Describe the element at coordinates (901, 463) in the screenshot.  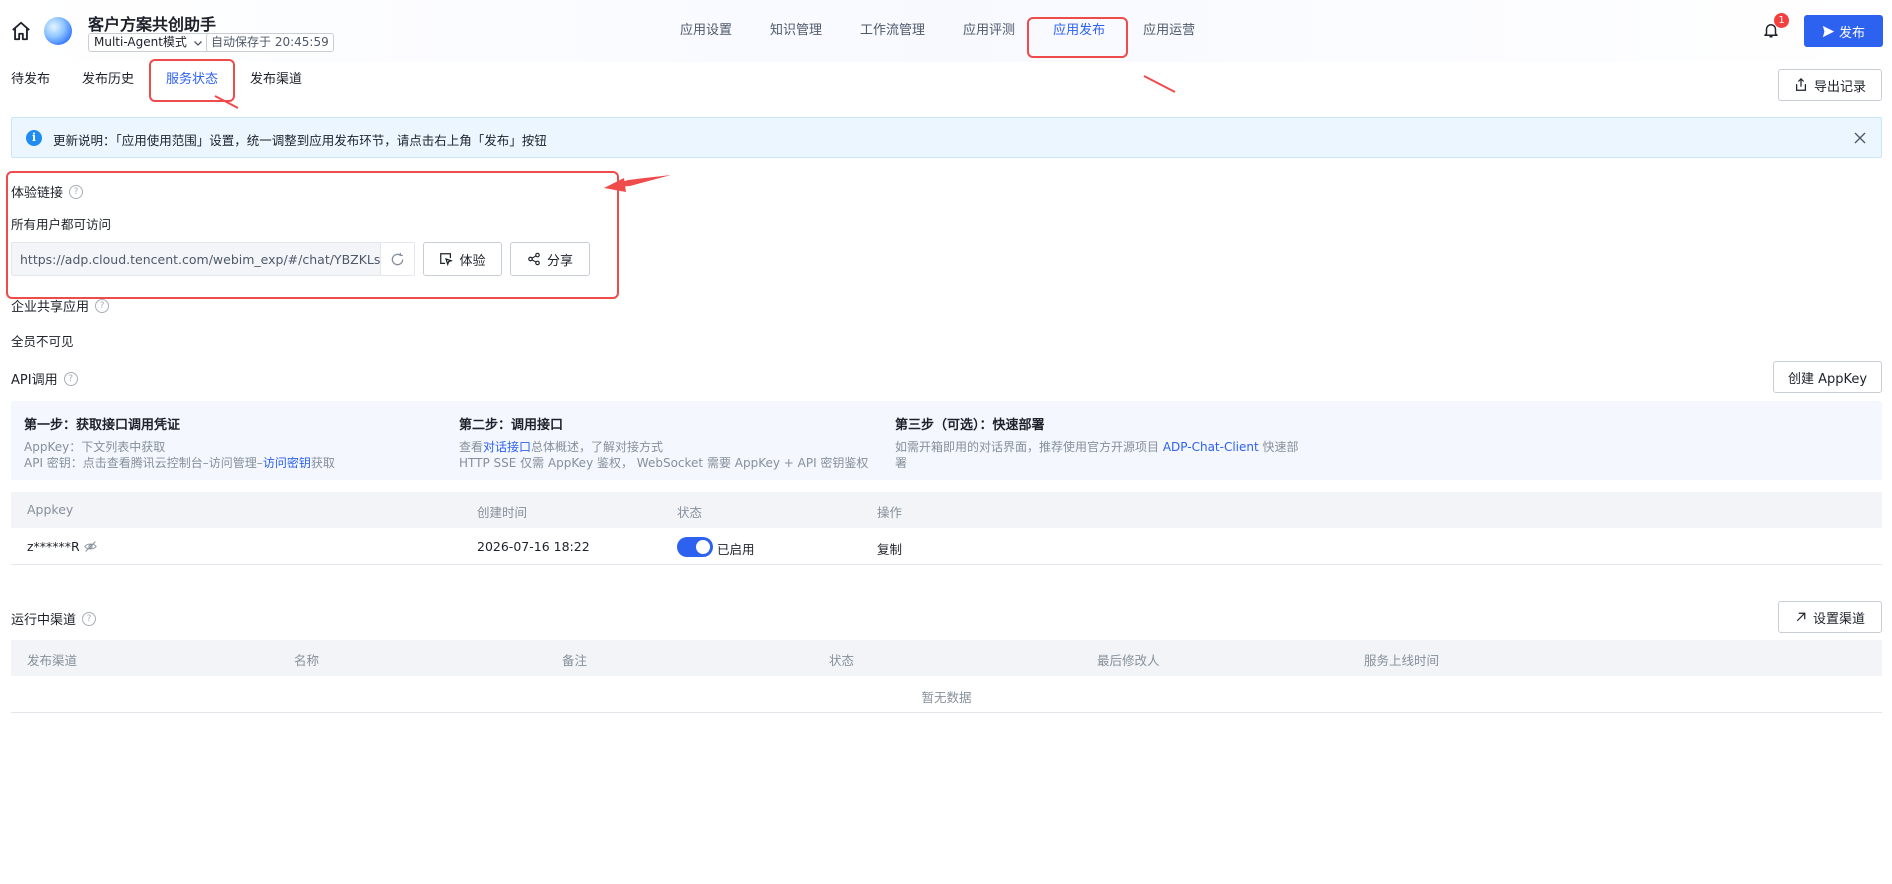
I see `step-line: 署` at that location.